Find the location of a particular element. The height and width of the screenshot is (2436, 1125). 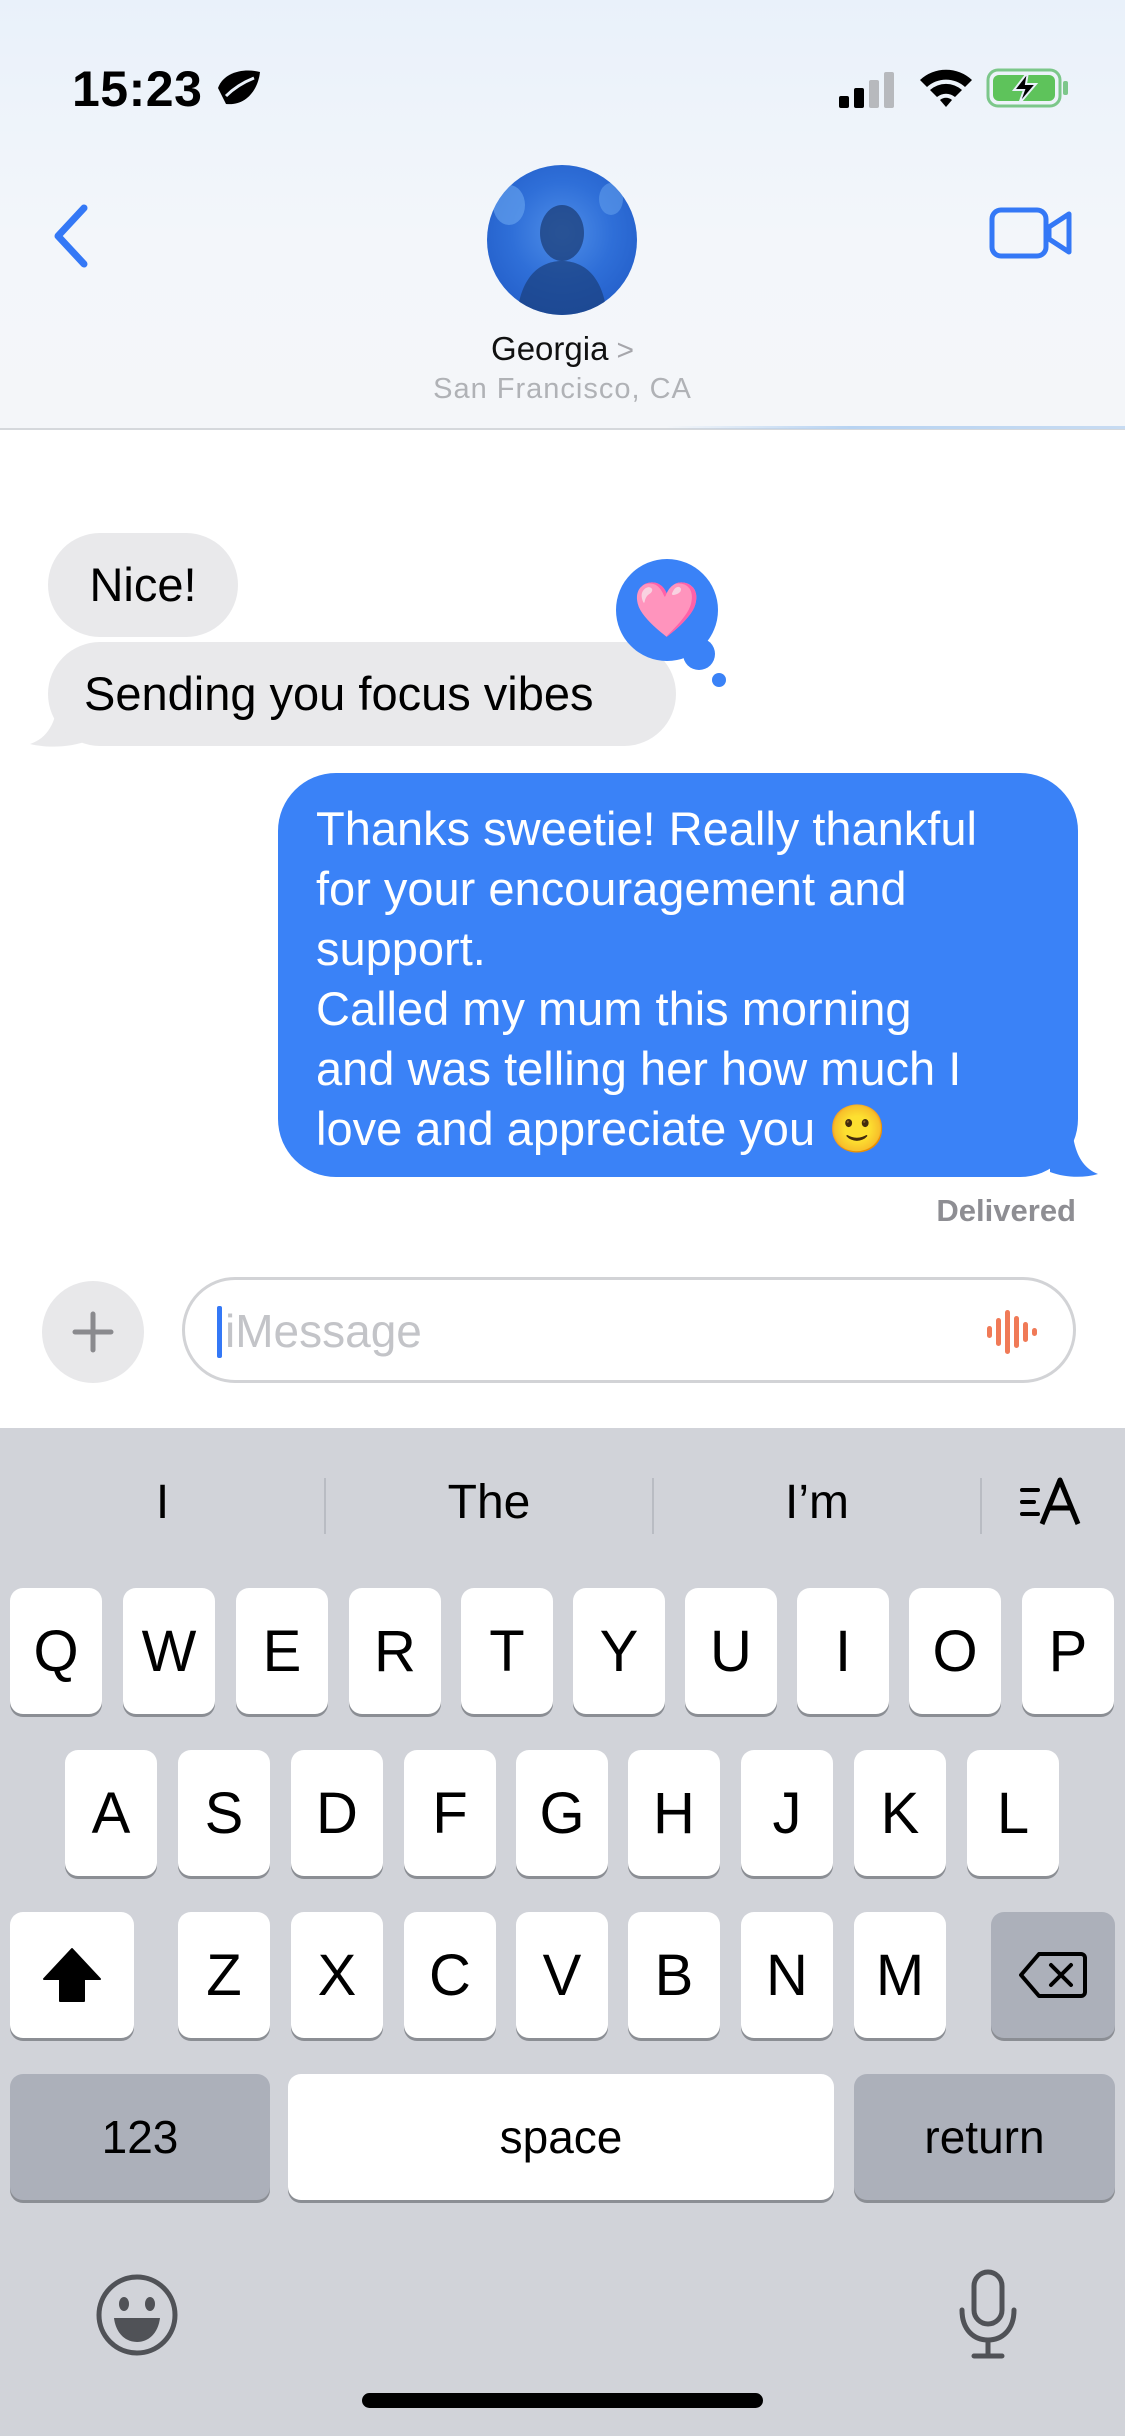

video-camera-icon is located at coordinates (1030, 233).